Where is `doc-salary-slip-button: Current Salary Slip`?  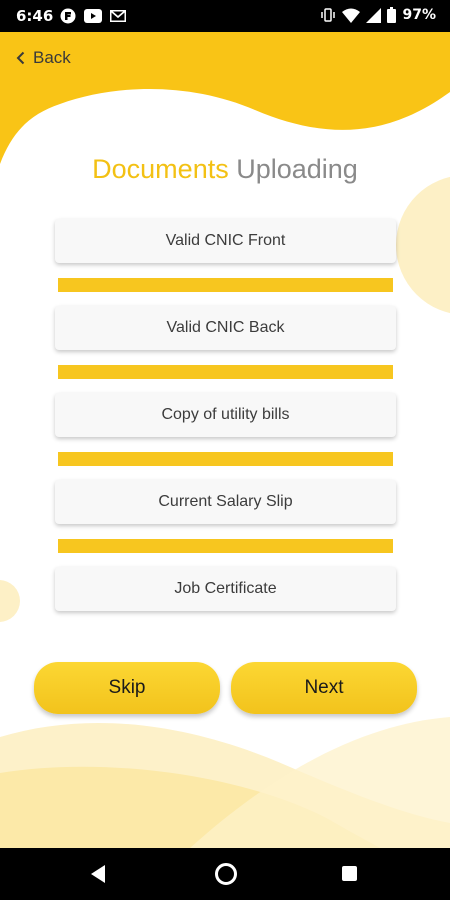 doc-salary-slip-button: Current Salary Slip is located at coordinates (225, 502).